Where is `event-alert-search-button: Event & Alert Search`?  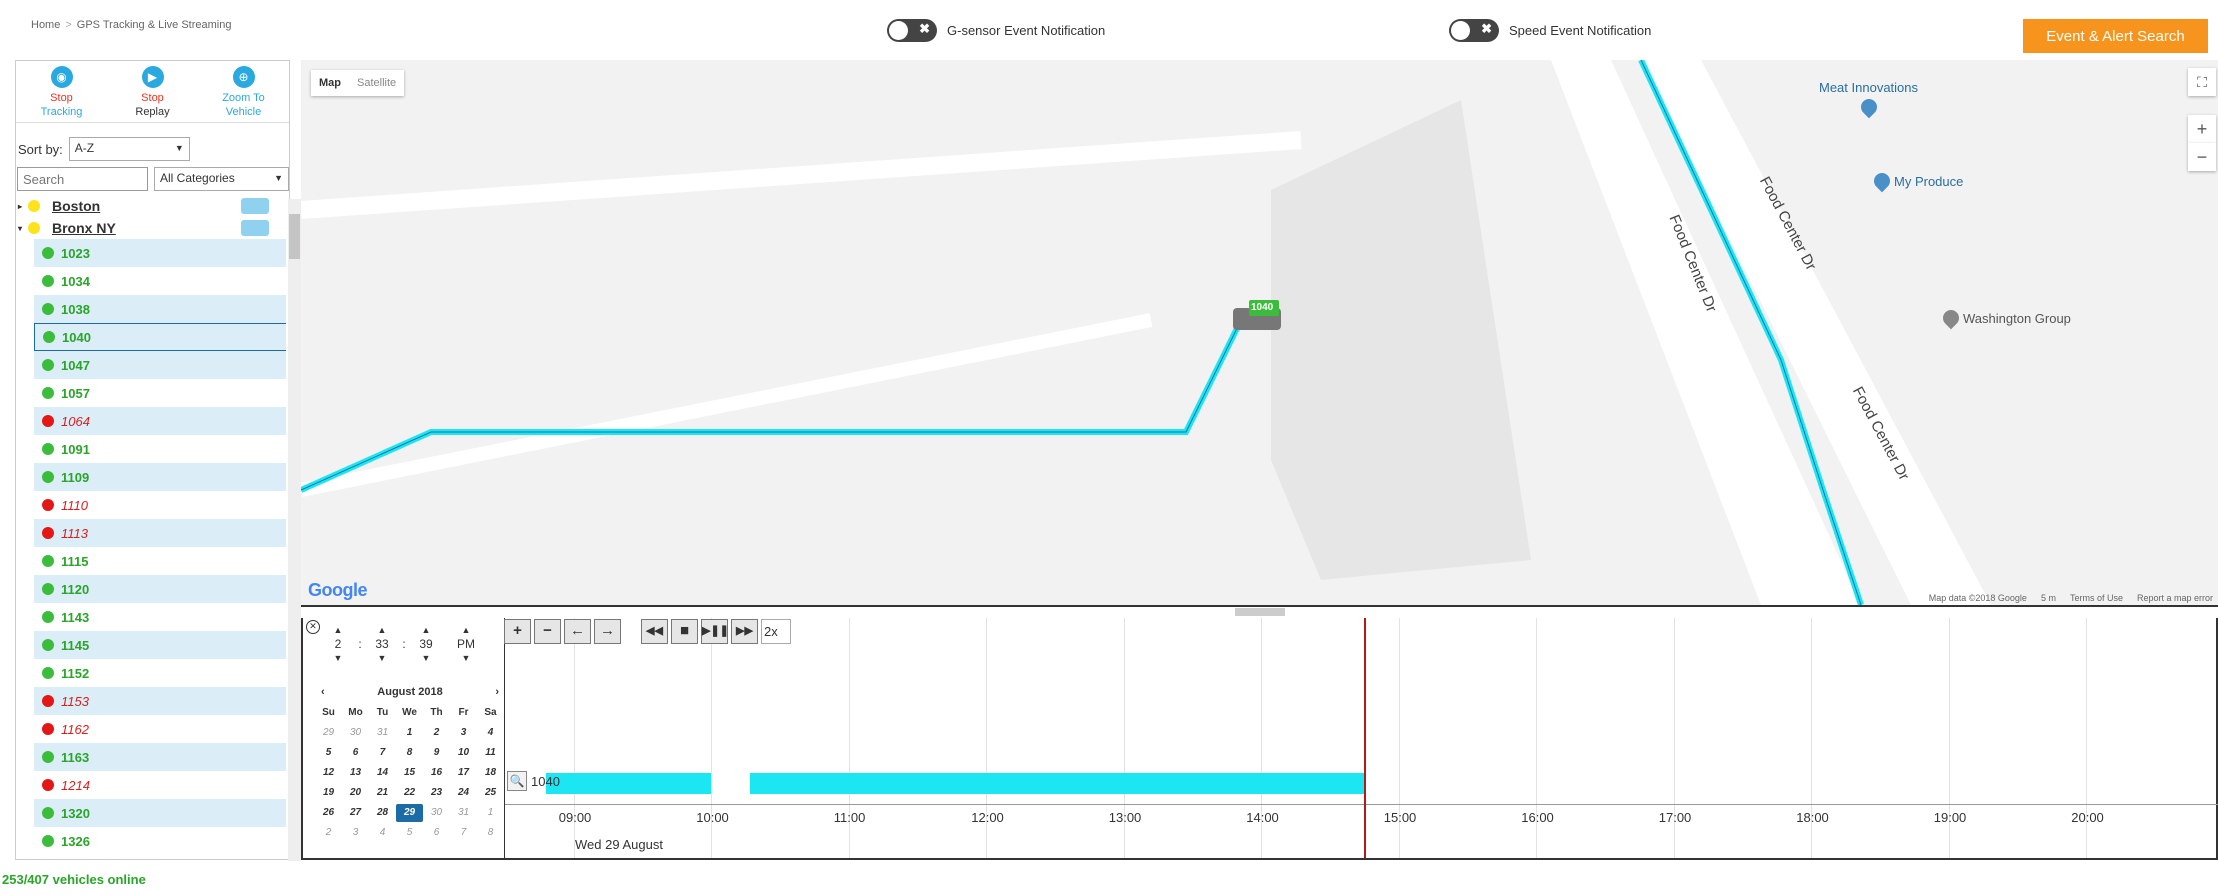
event-alert-search-button: Event & Alert Search is located at coordinates (2115, 36).